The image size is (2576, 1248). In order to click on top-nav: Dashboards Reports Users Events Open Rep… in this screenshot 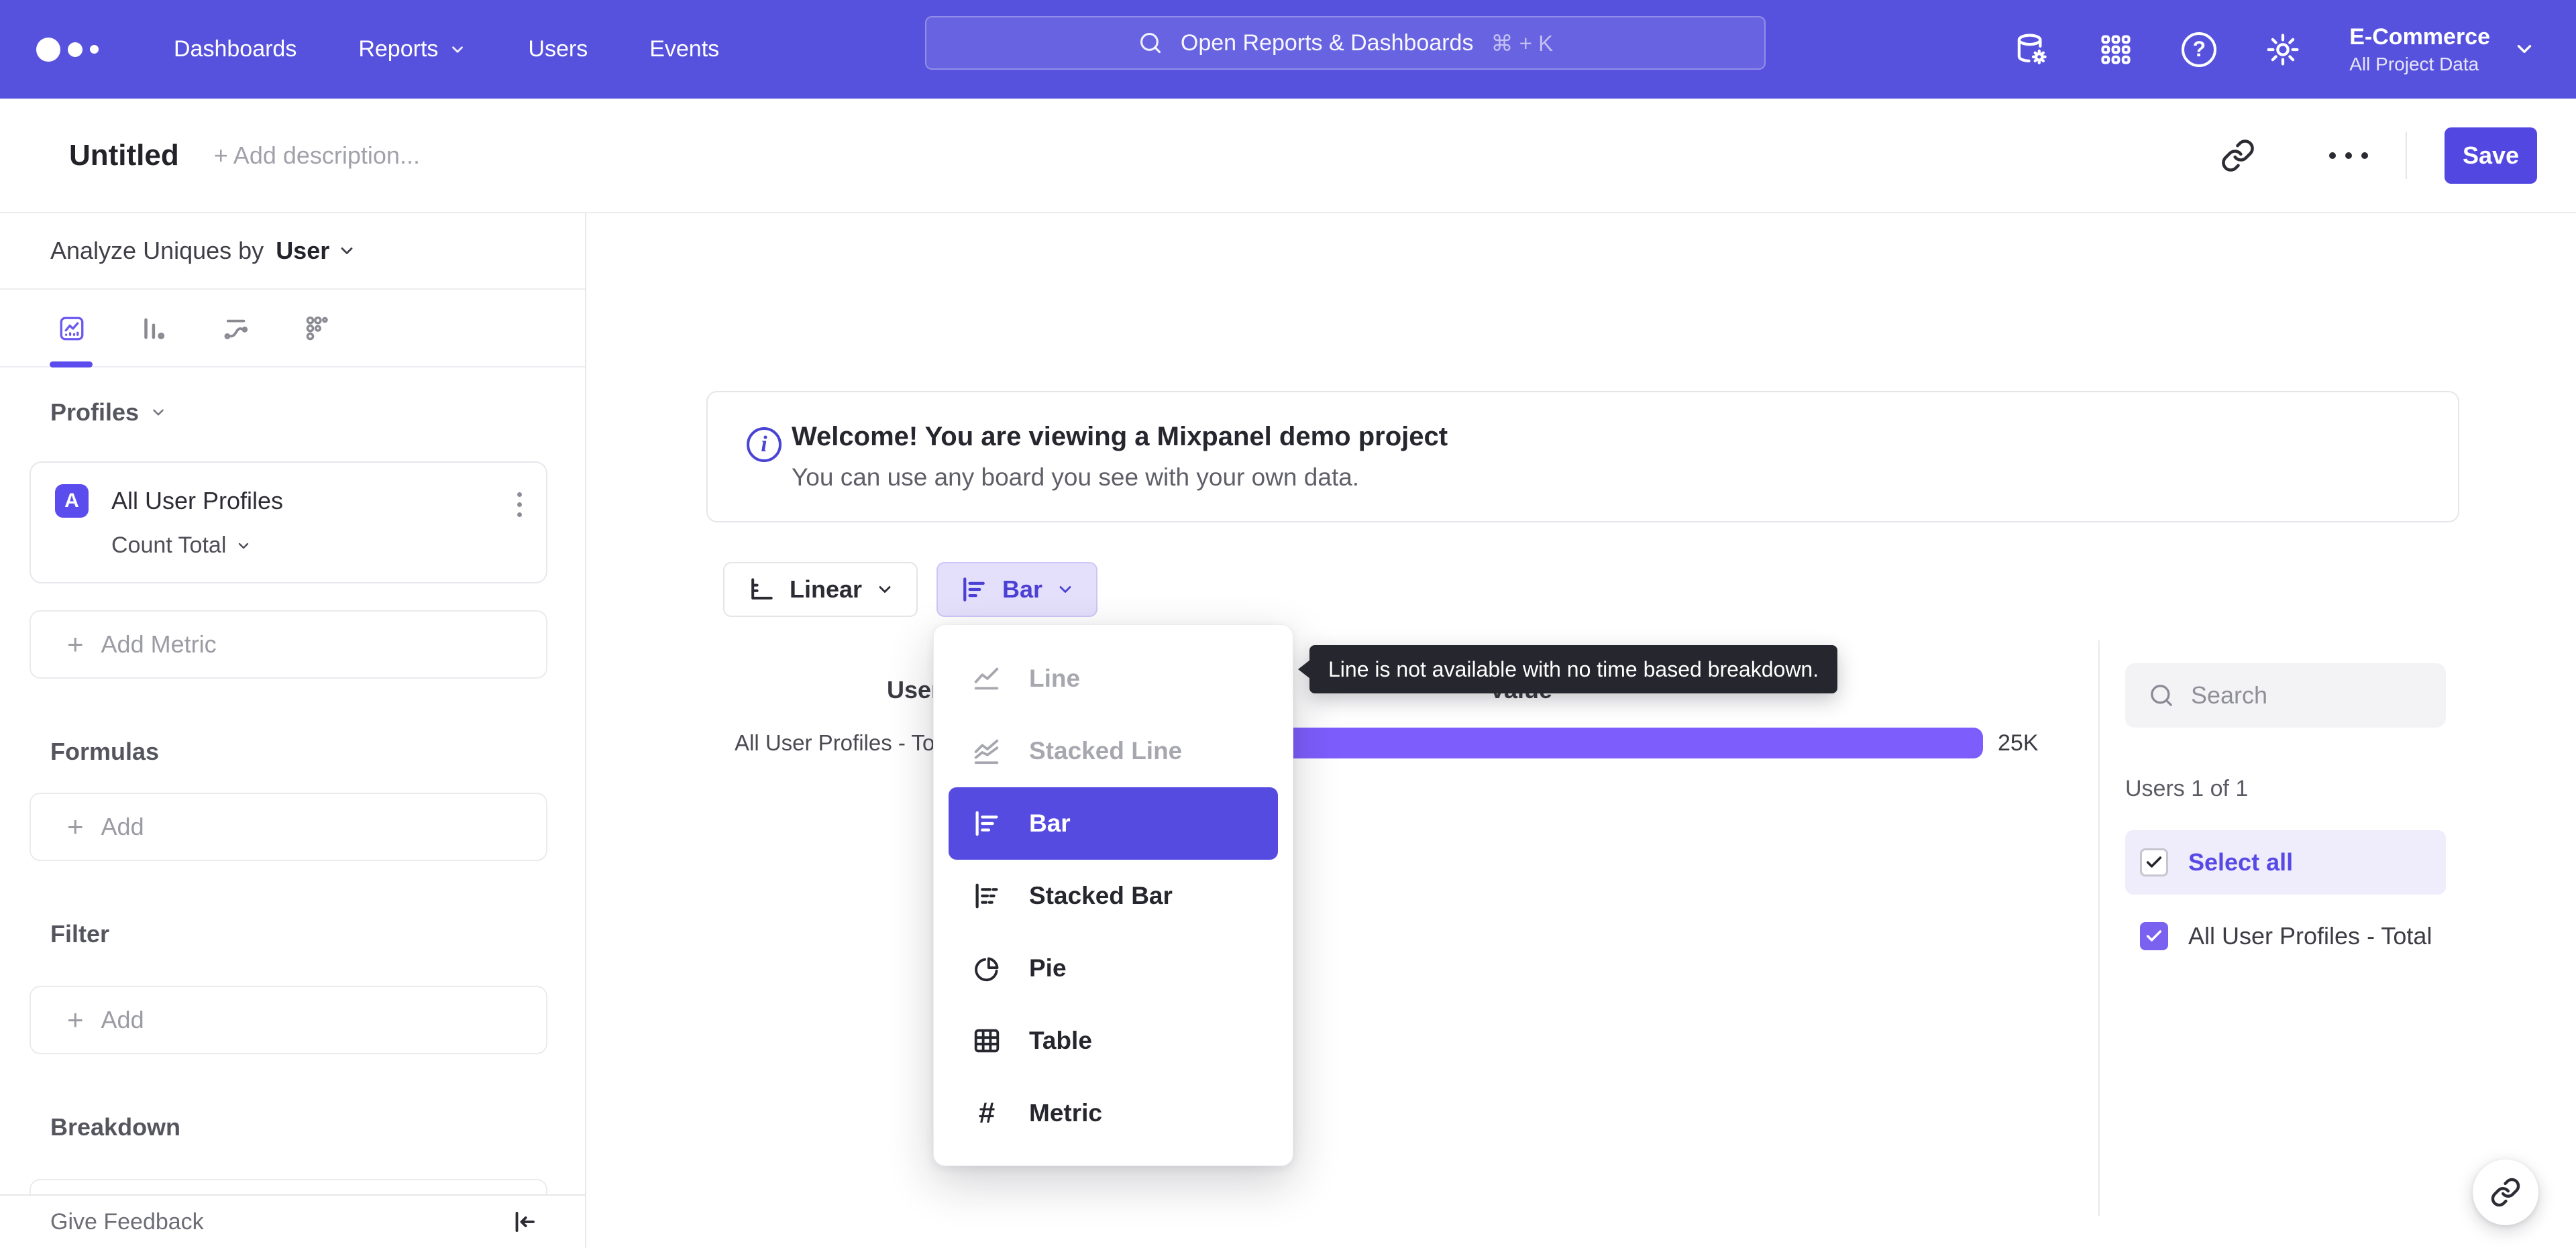, I will do `click(1288, 49)`.